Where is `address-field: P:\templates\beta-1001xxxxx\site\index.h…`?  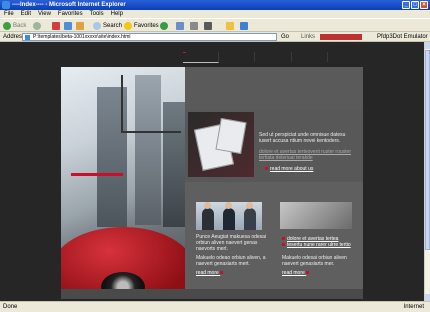 address-field: P:\templates\beta-1001xxxxx\site\index.h… is located at coordinates (149, 37).